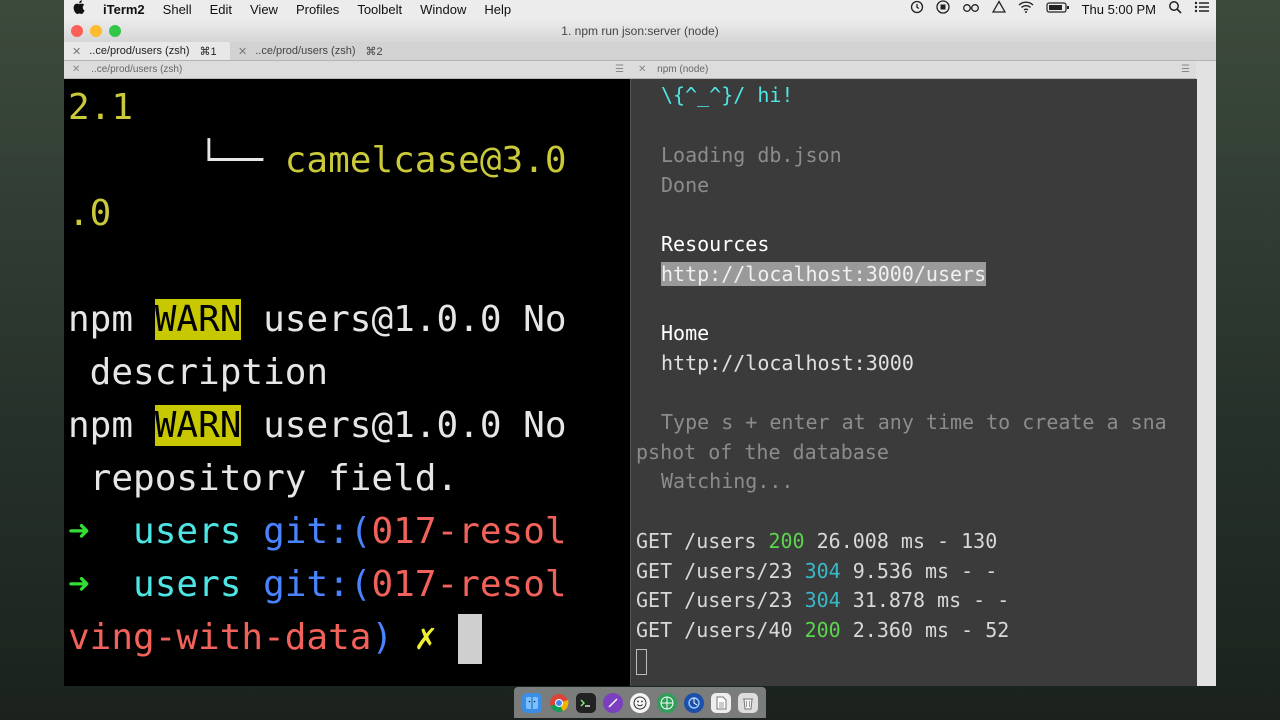  What do you see at coordinates (667, 702) in the screenshot?
I see `globe-icon` at bounding box center [667, 702].